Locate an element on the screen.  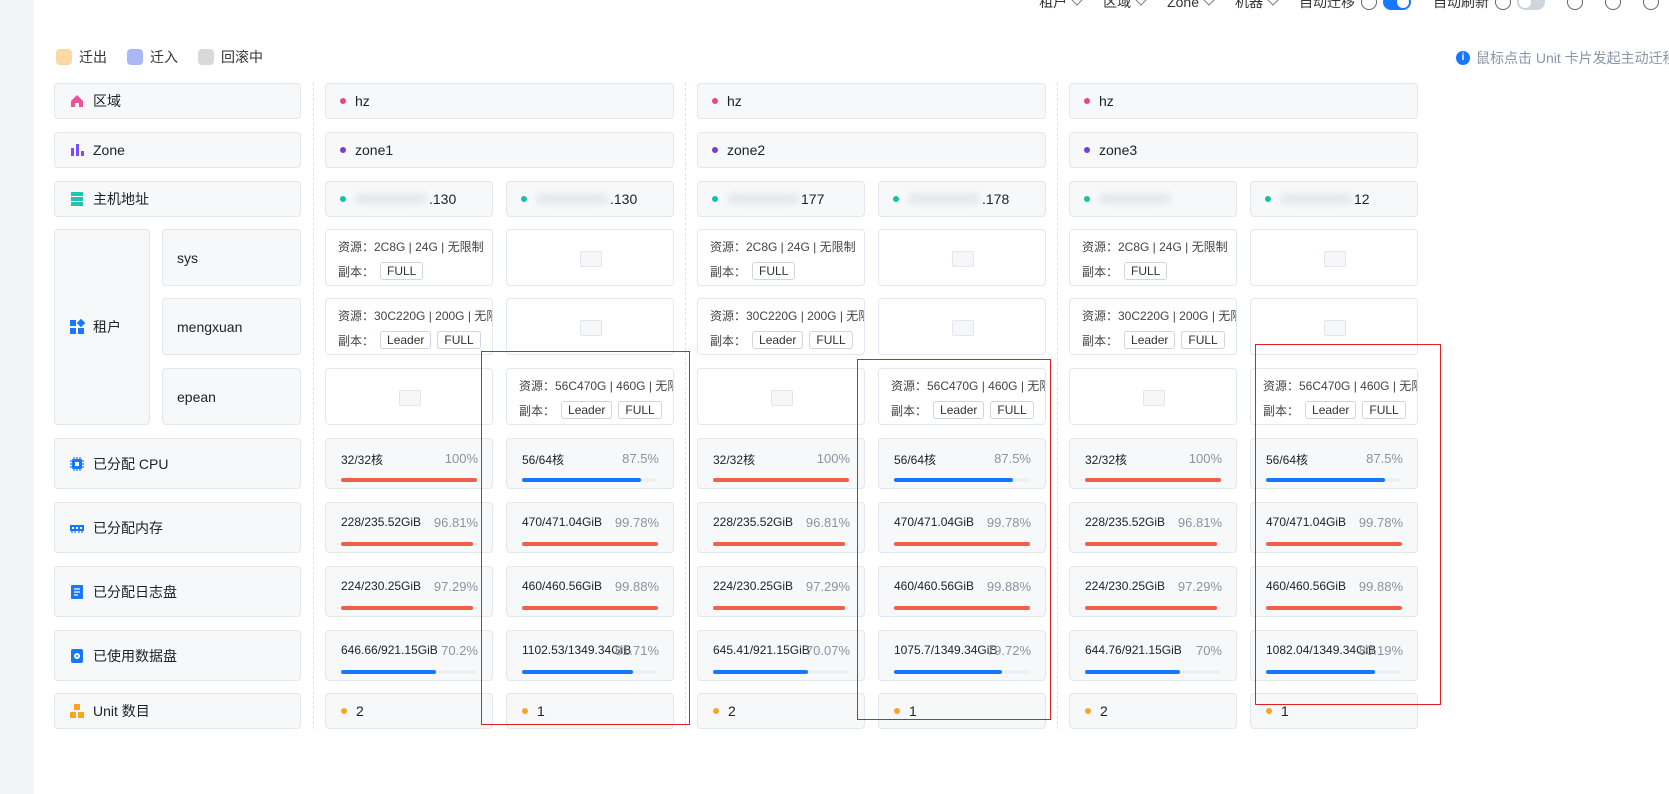
metric-value: 228/235.52GiB is located at coordinates (1125, 522).